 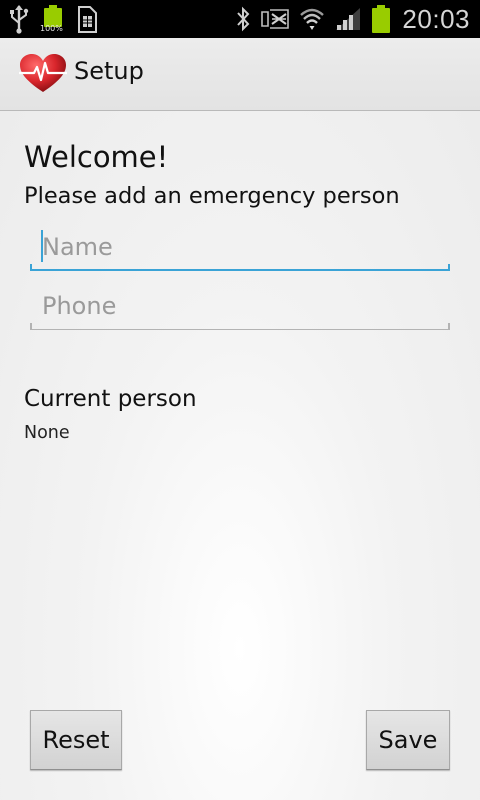 I want to click on phone-input, so click(x=240, y=306).